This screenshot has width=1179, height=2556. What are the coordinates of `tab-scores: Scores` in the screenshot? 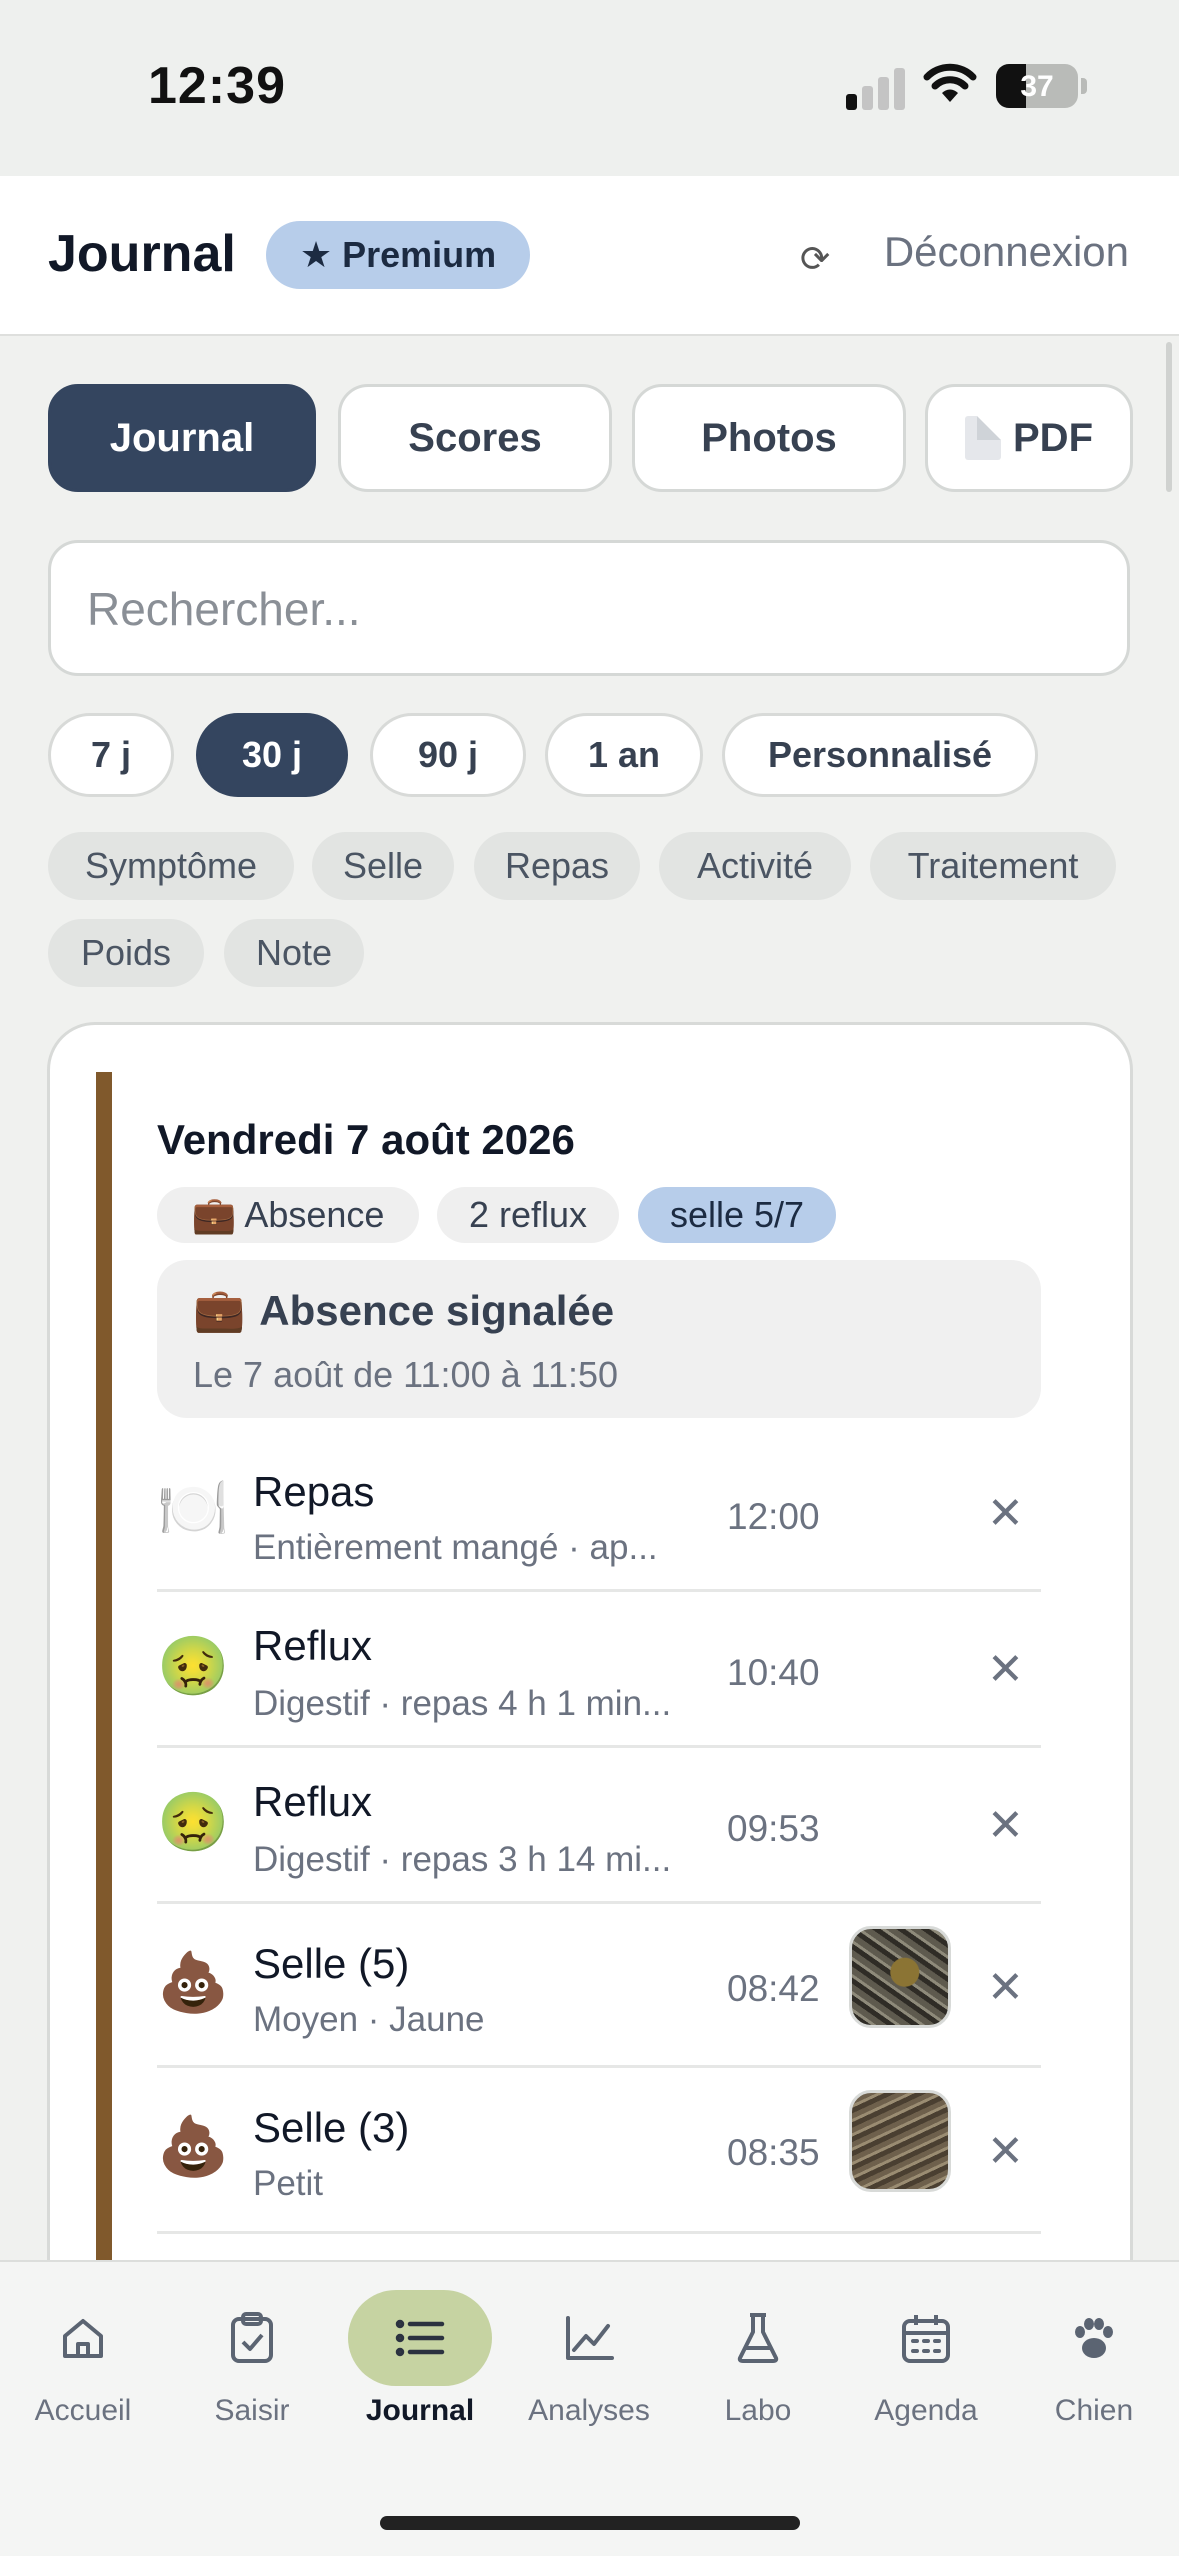 It's located at (475, 438).